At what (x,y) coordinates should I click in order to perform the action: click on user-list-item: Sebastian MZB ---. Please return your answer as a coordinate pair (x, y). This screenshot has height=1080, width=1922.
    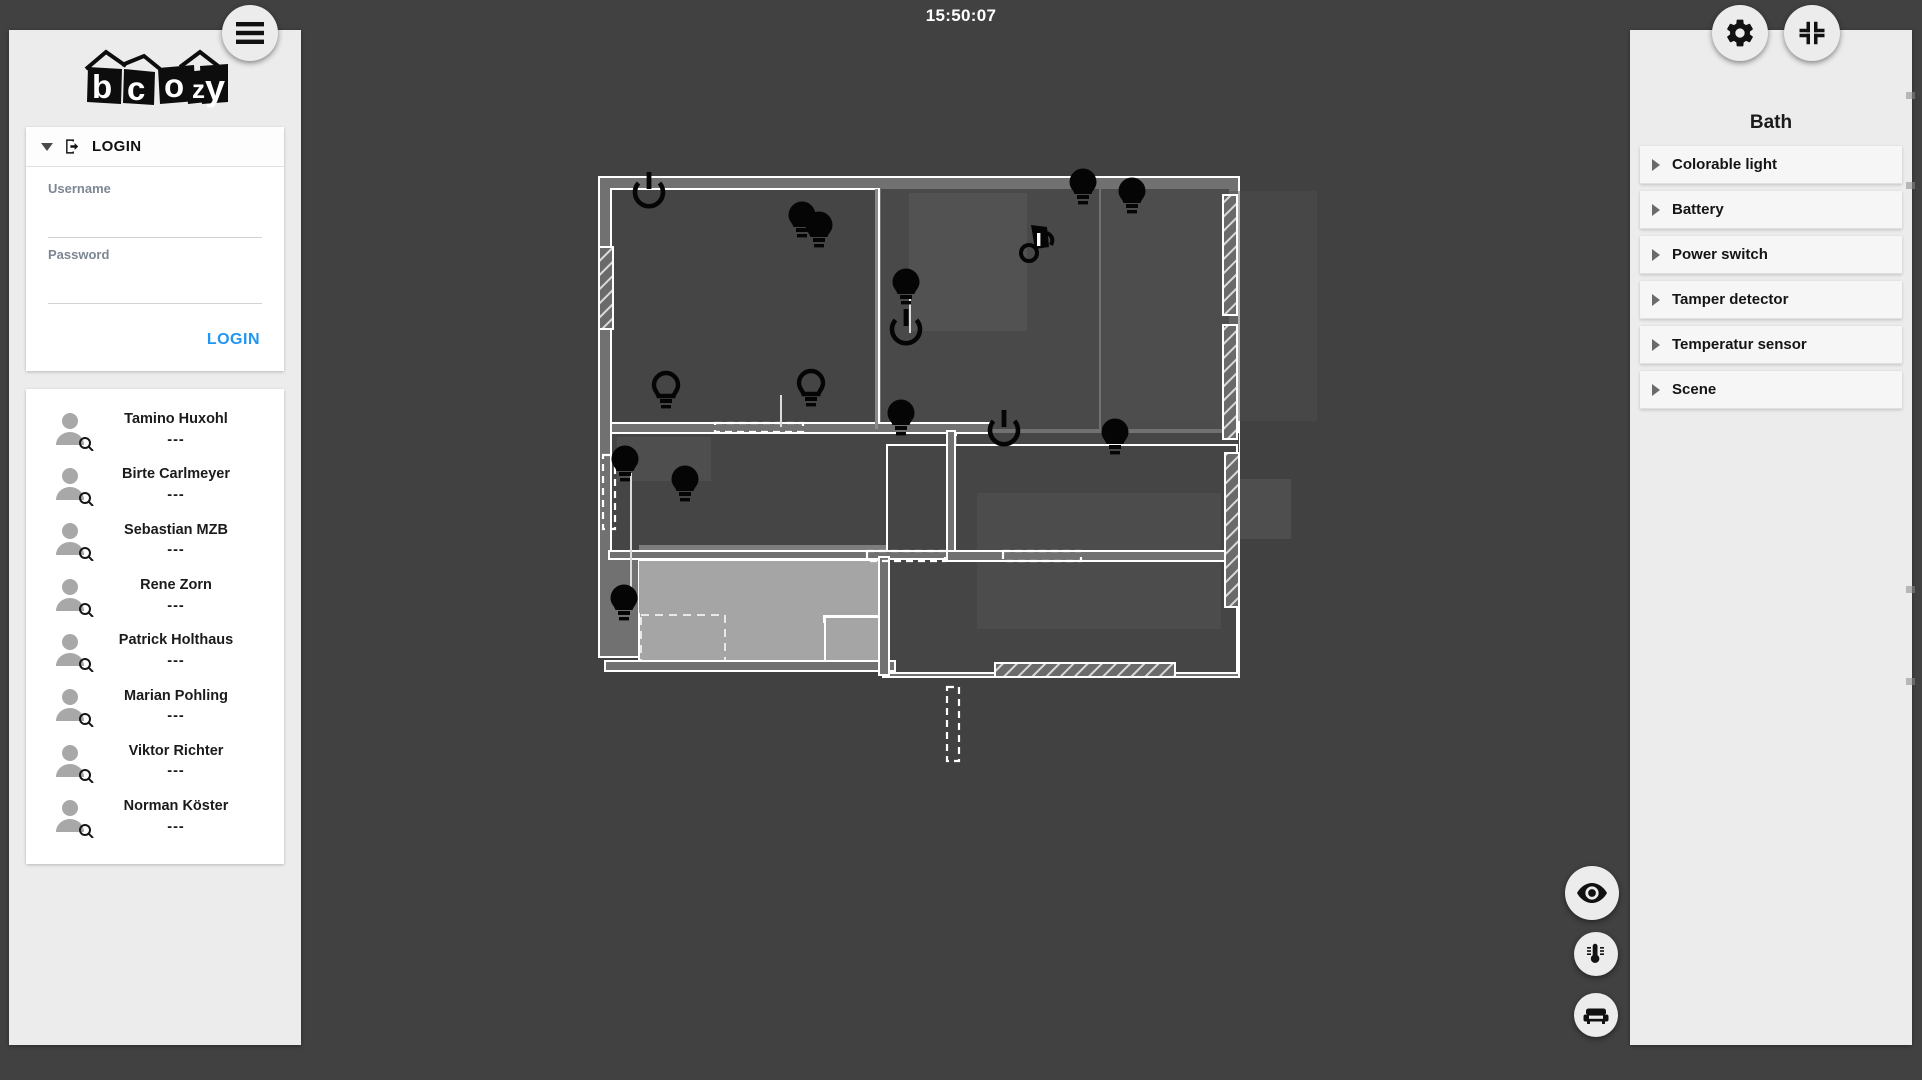
    Looking at the image, I should click on (155, 541).